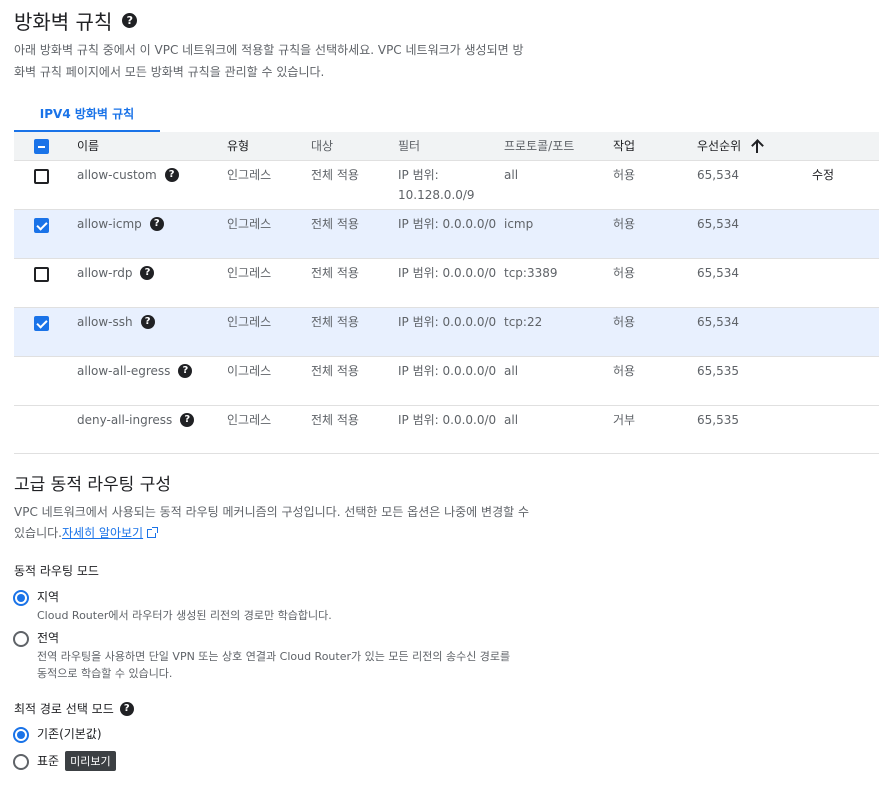 The width and height of the screenshot is (879, 796). What do you see at coordinates (153, 532) in the screenshot?
I see `open-in-new-icon` at bounding box center [153, 532].